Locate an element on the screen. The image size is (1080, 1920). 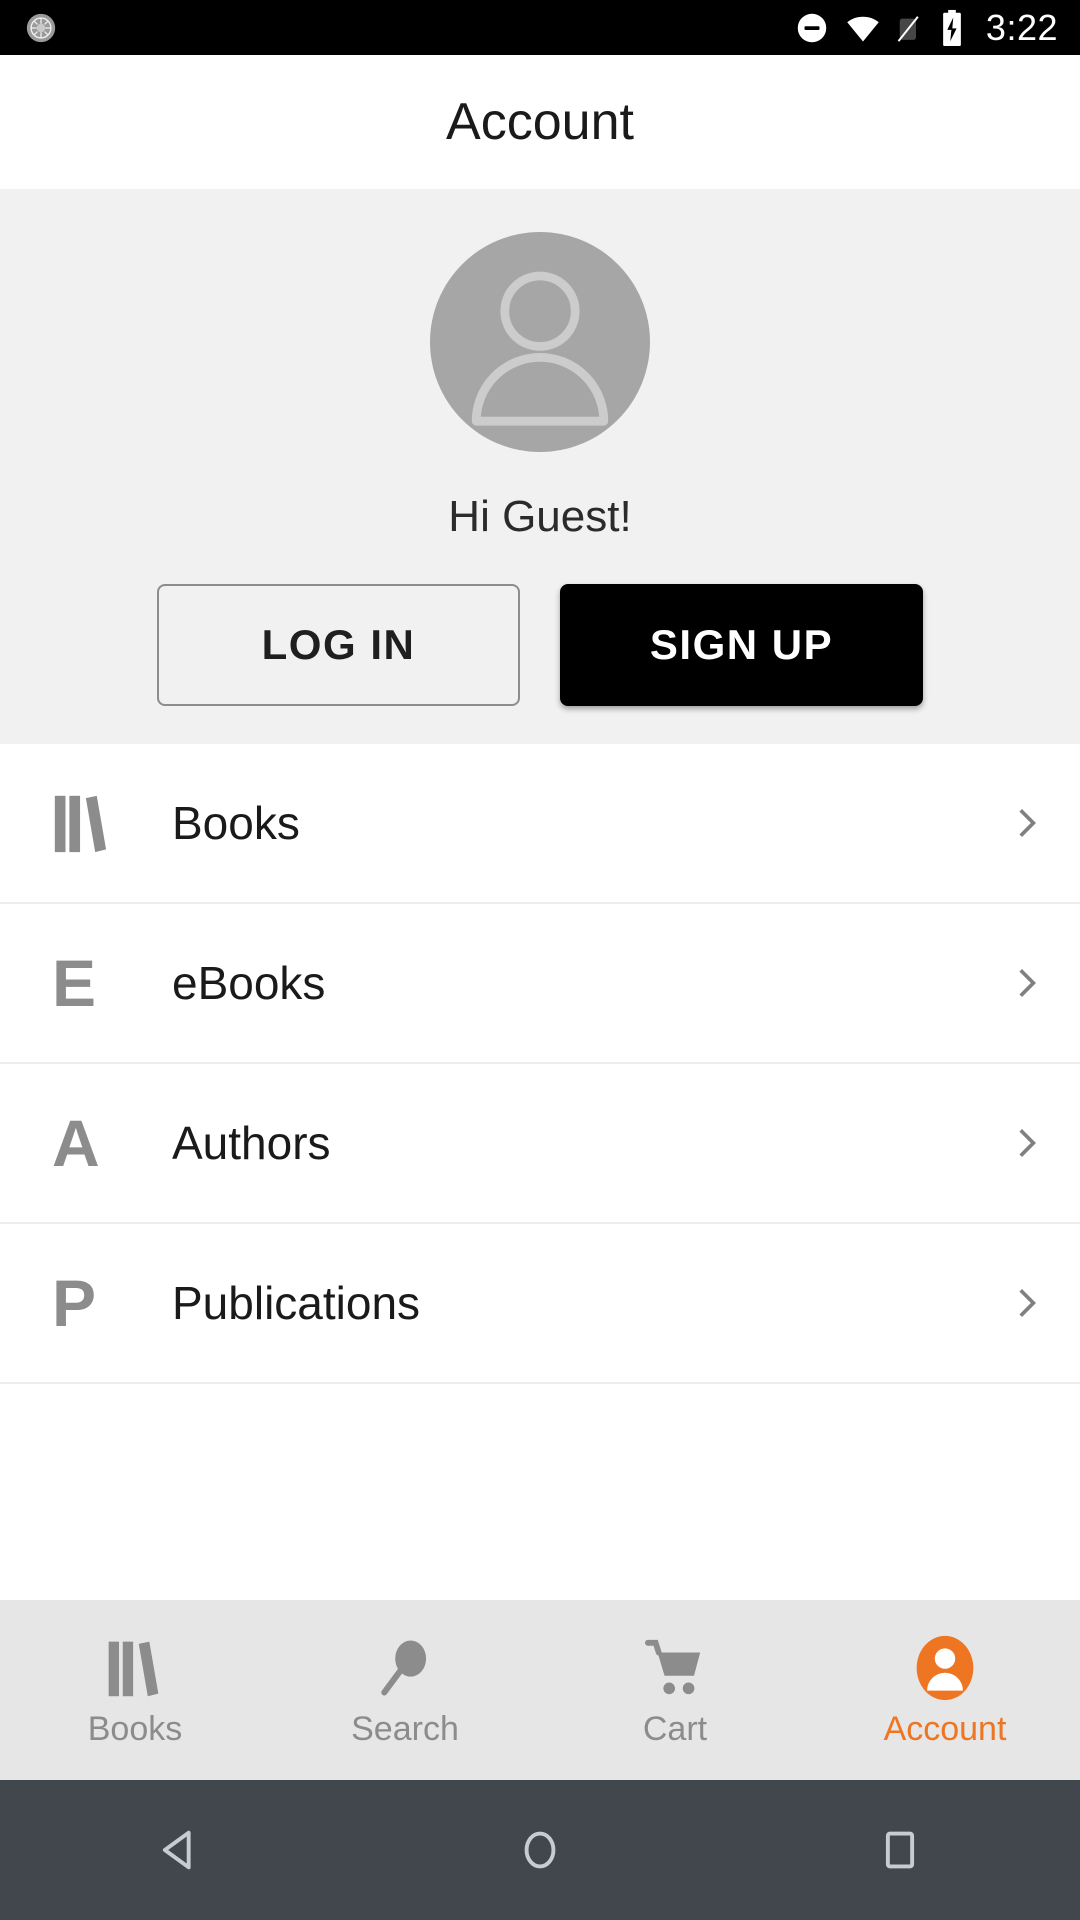
recents-square-icon is located at coordinates (900, 1850).